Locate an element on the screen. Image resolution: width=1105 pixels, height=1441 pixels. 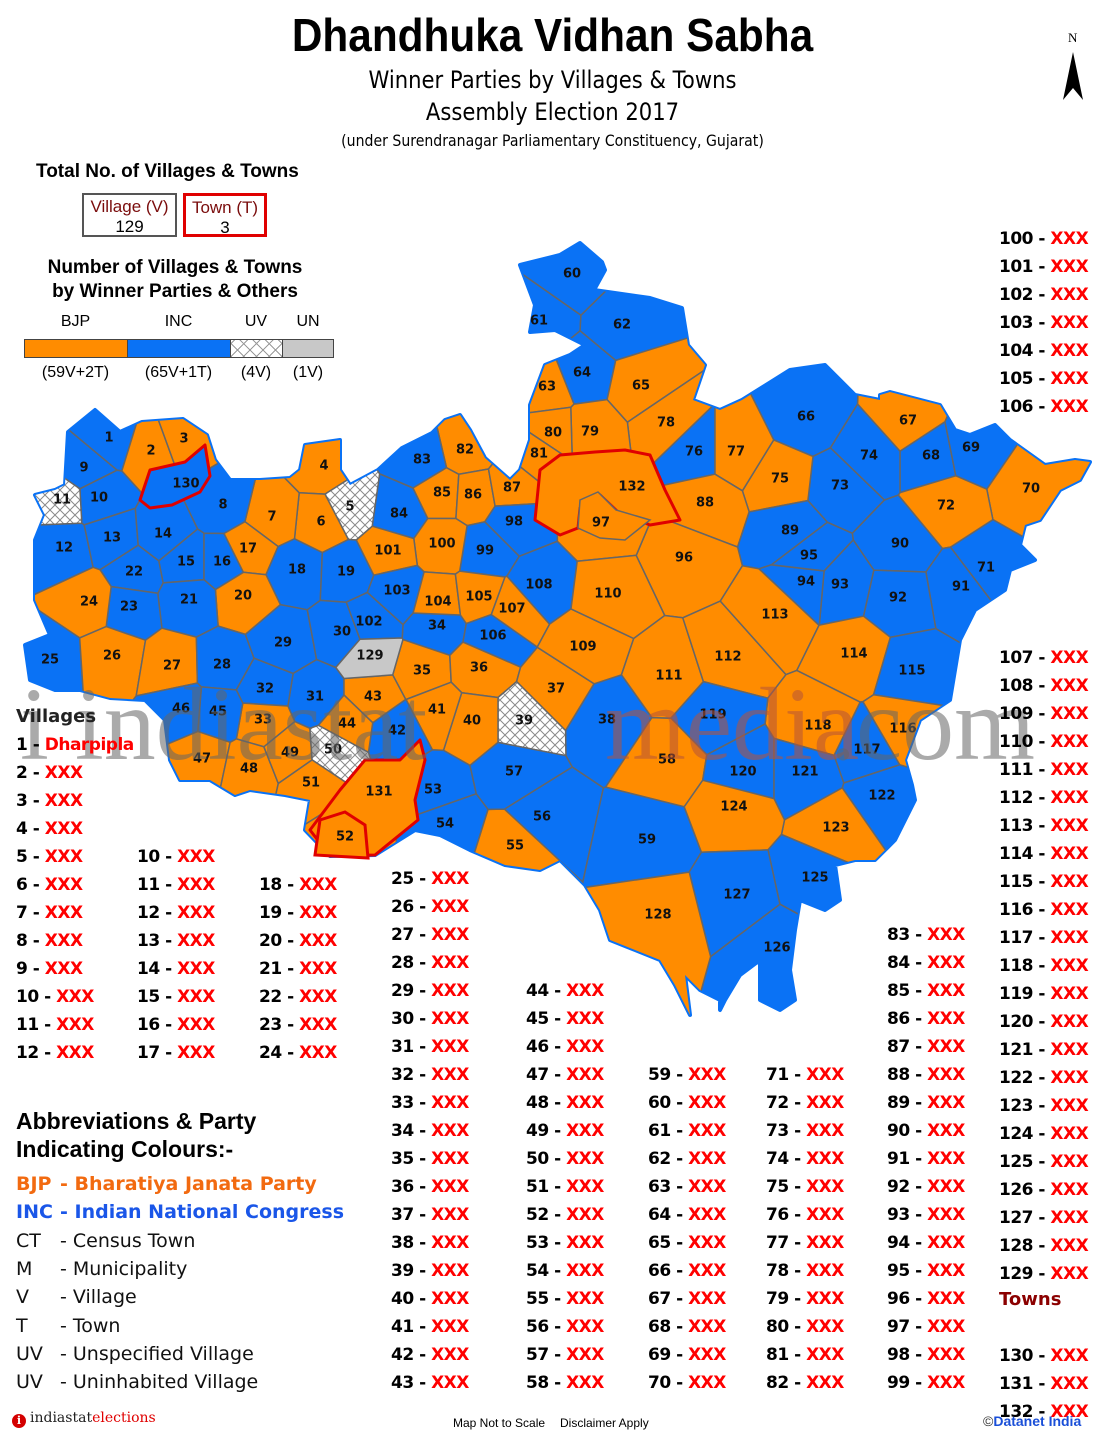
village-list-item: 42 - XXX is located at coordinates (430, 1355).